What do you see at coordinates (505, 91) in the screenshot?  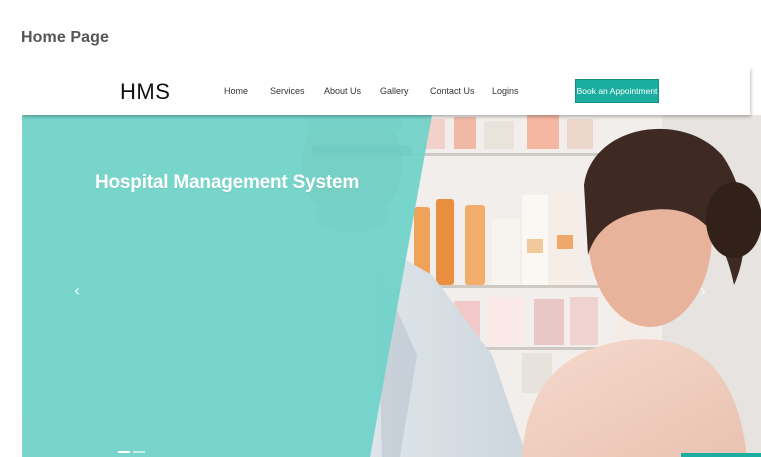 I see `nav-link-logins: Logins` at bounding box center [505, 91].